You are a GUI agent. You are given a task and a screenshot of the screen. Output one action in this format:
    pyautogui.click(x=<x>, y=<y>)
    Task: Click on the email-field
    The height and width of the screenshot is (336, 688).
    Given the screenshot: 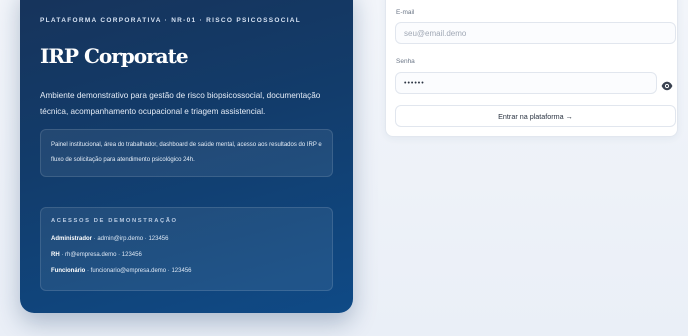 What is the action you would take?
    pyautogui.click(x=535, y=33)
    